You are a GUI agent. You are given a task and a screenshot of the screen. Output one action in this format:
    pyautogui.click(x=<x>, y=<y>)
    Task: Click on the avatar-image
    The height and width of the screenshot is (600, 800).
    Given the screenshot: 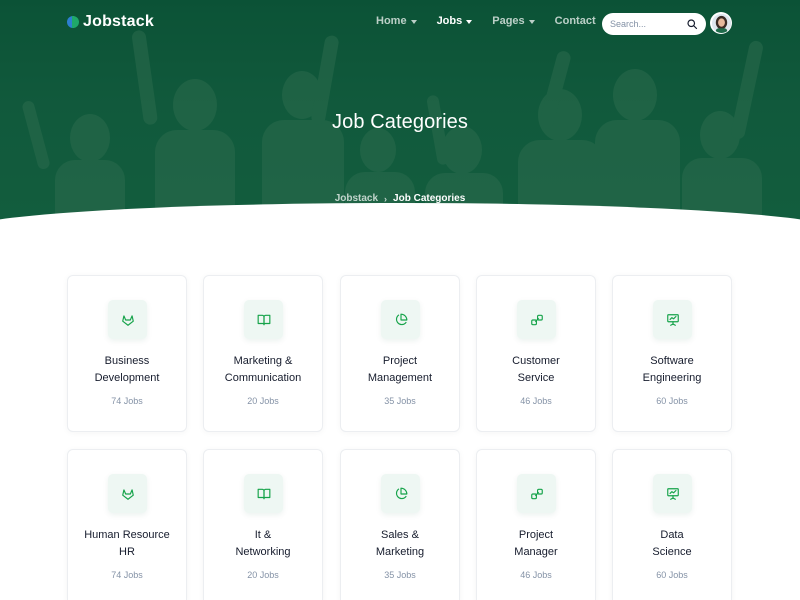 What is the action you would take?
    pyautogui.click(x=721, y=23)
    